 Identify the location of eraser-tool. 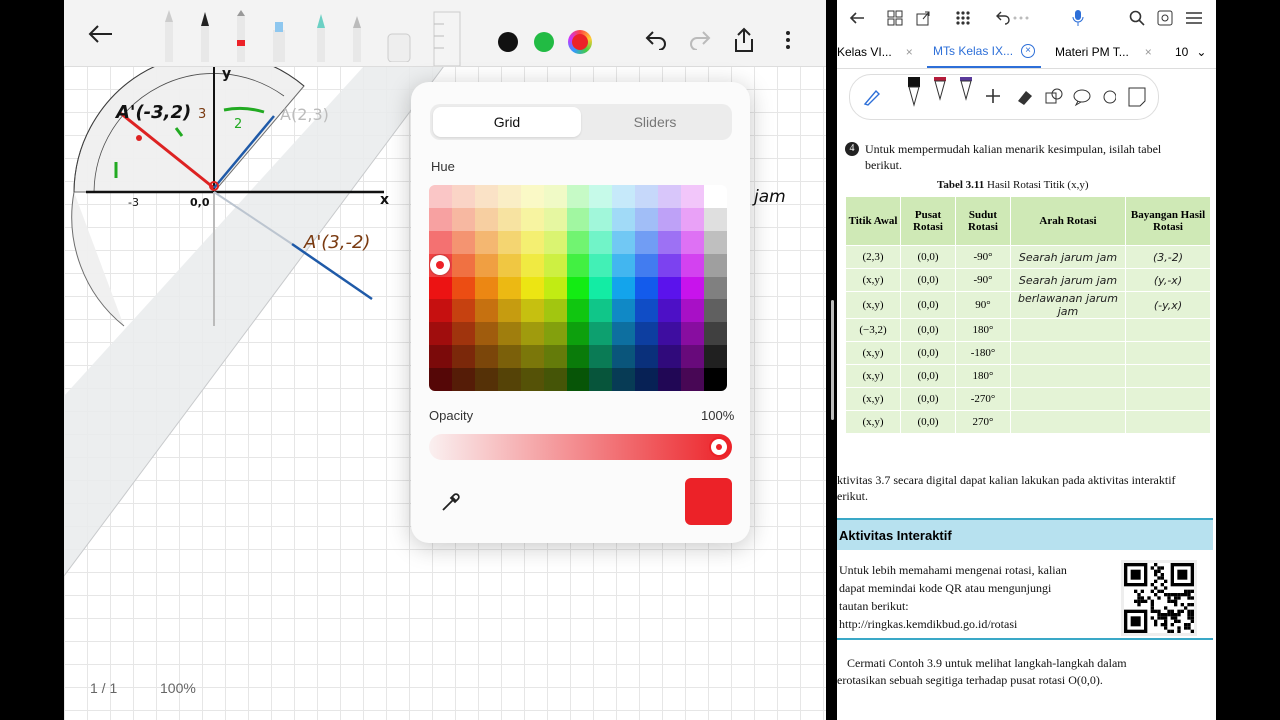
(399, 36).